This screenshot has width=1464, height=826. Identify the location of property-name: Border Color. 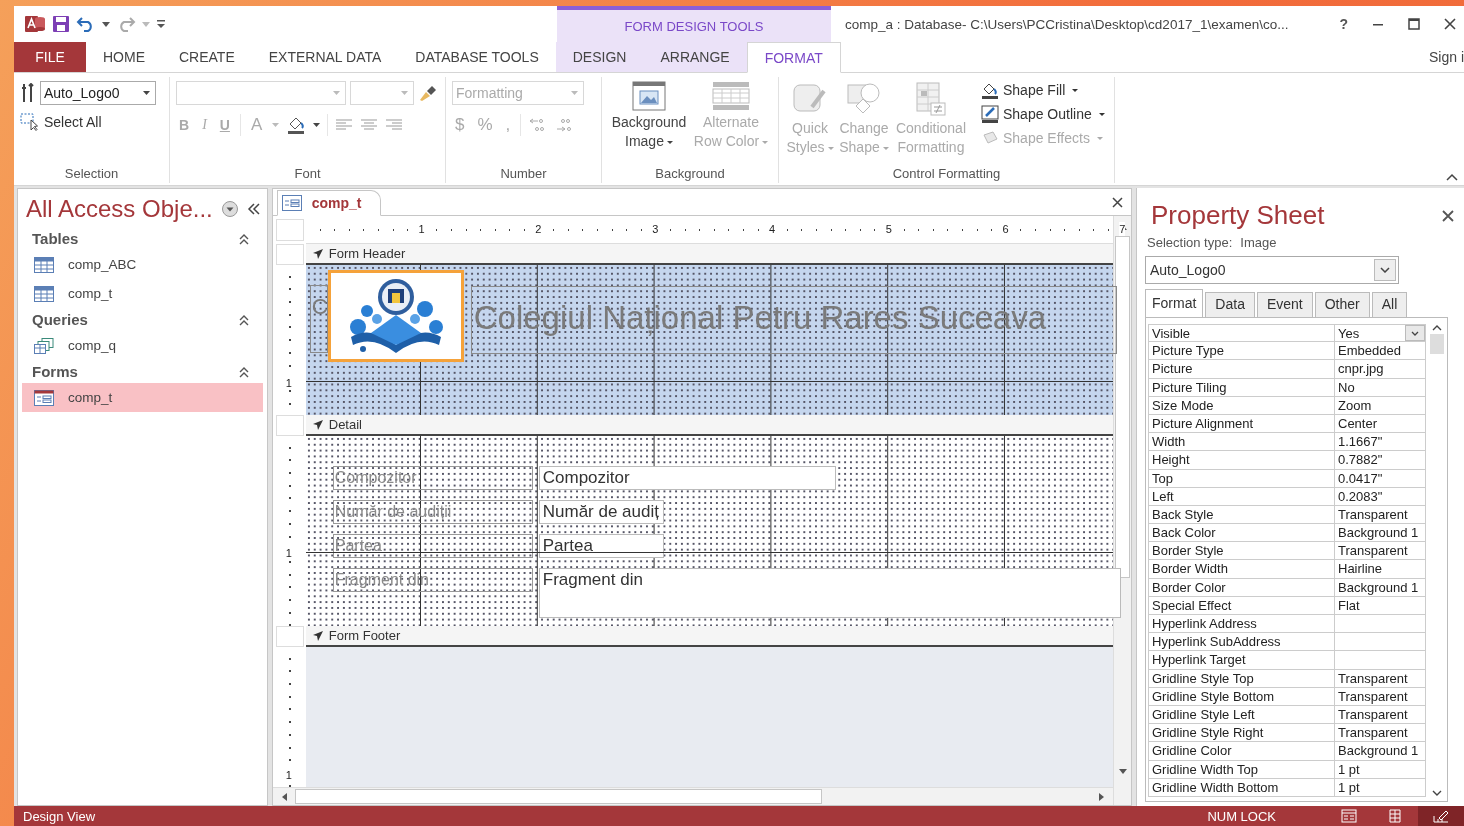
(1241, 587).